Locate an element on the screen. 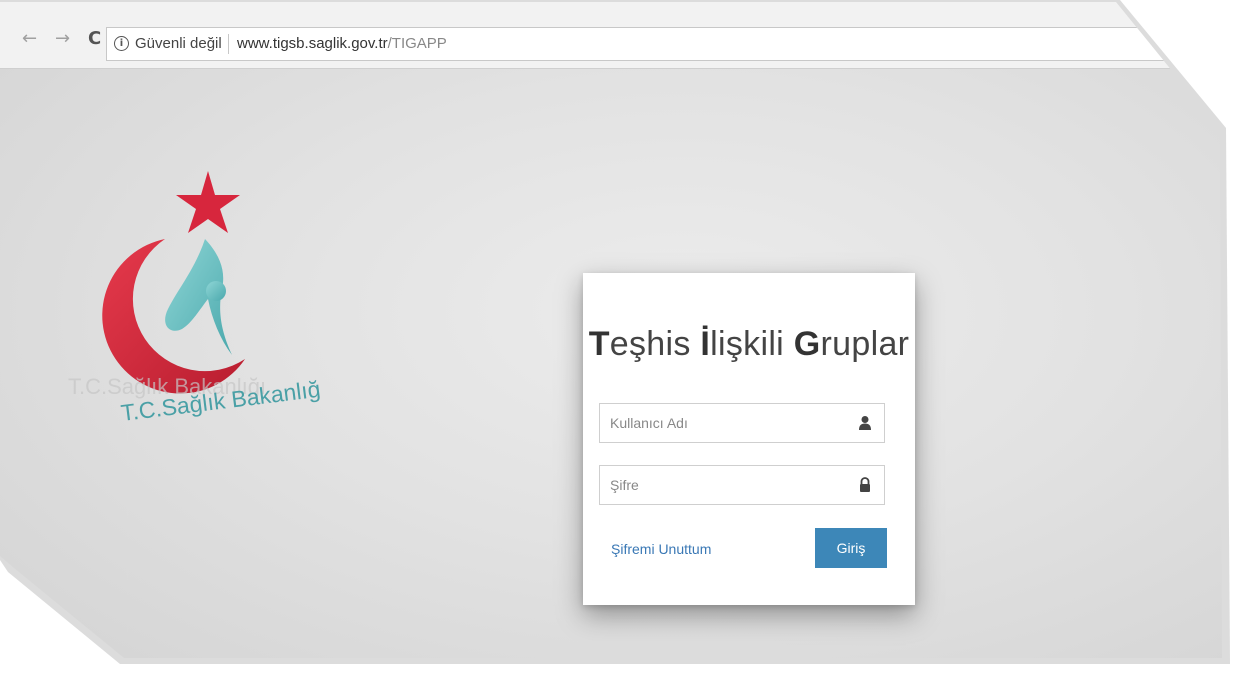 This screenshot has height=676, width=1242. star-shape is located at coordinates (208, 202).